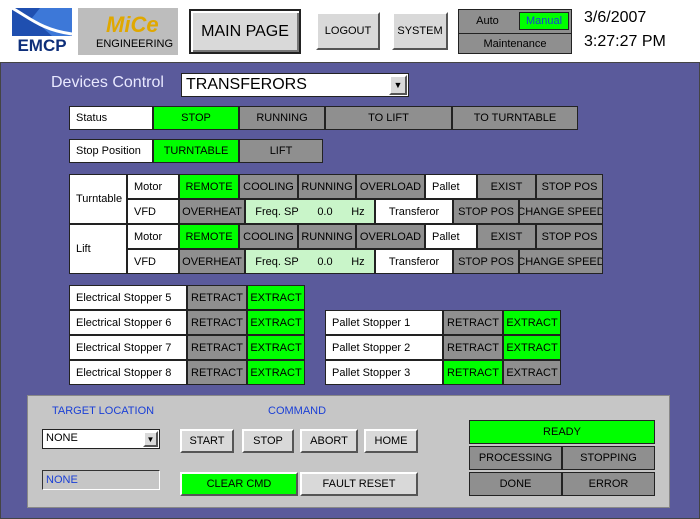 This screenshot has height=519, width=700. Describe the element at coordinates (562, 432) in the screenshot. I see `ready-indicator: READY` at that location.